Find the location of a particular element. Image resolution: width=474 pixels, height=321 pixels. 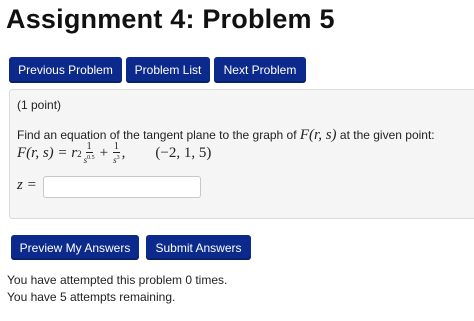

fraction-2-exponent: 3 is located at coordinates (118, 158).